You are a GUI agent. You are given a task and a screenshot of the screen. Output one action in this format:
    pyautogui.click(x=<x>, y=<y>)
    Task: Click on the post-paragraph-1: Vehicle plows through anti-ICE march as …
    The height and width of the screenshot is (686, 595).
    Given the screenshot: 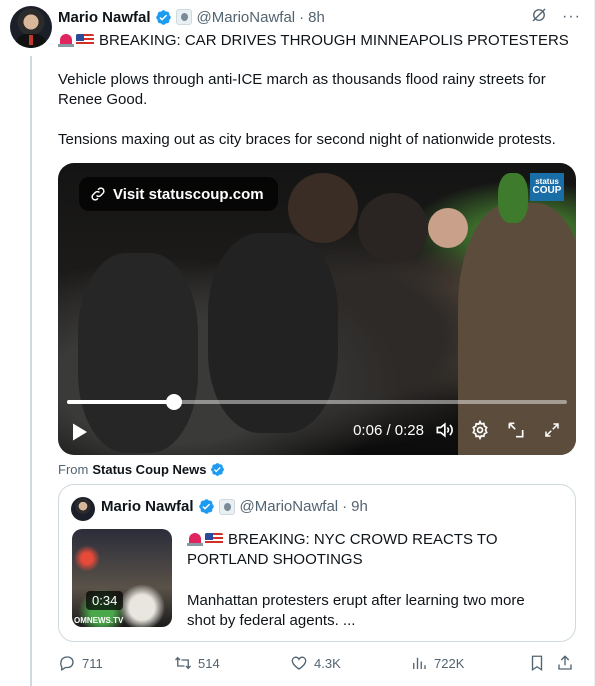 What is the action you would take?
    pyautogui.click(x=302, y=89)
    